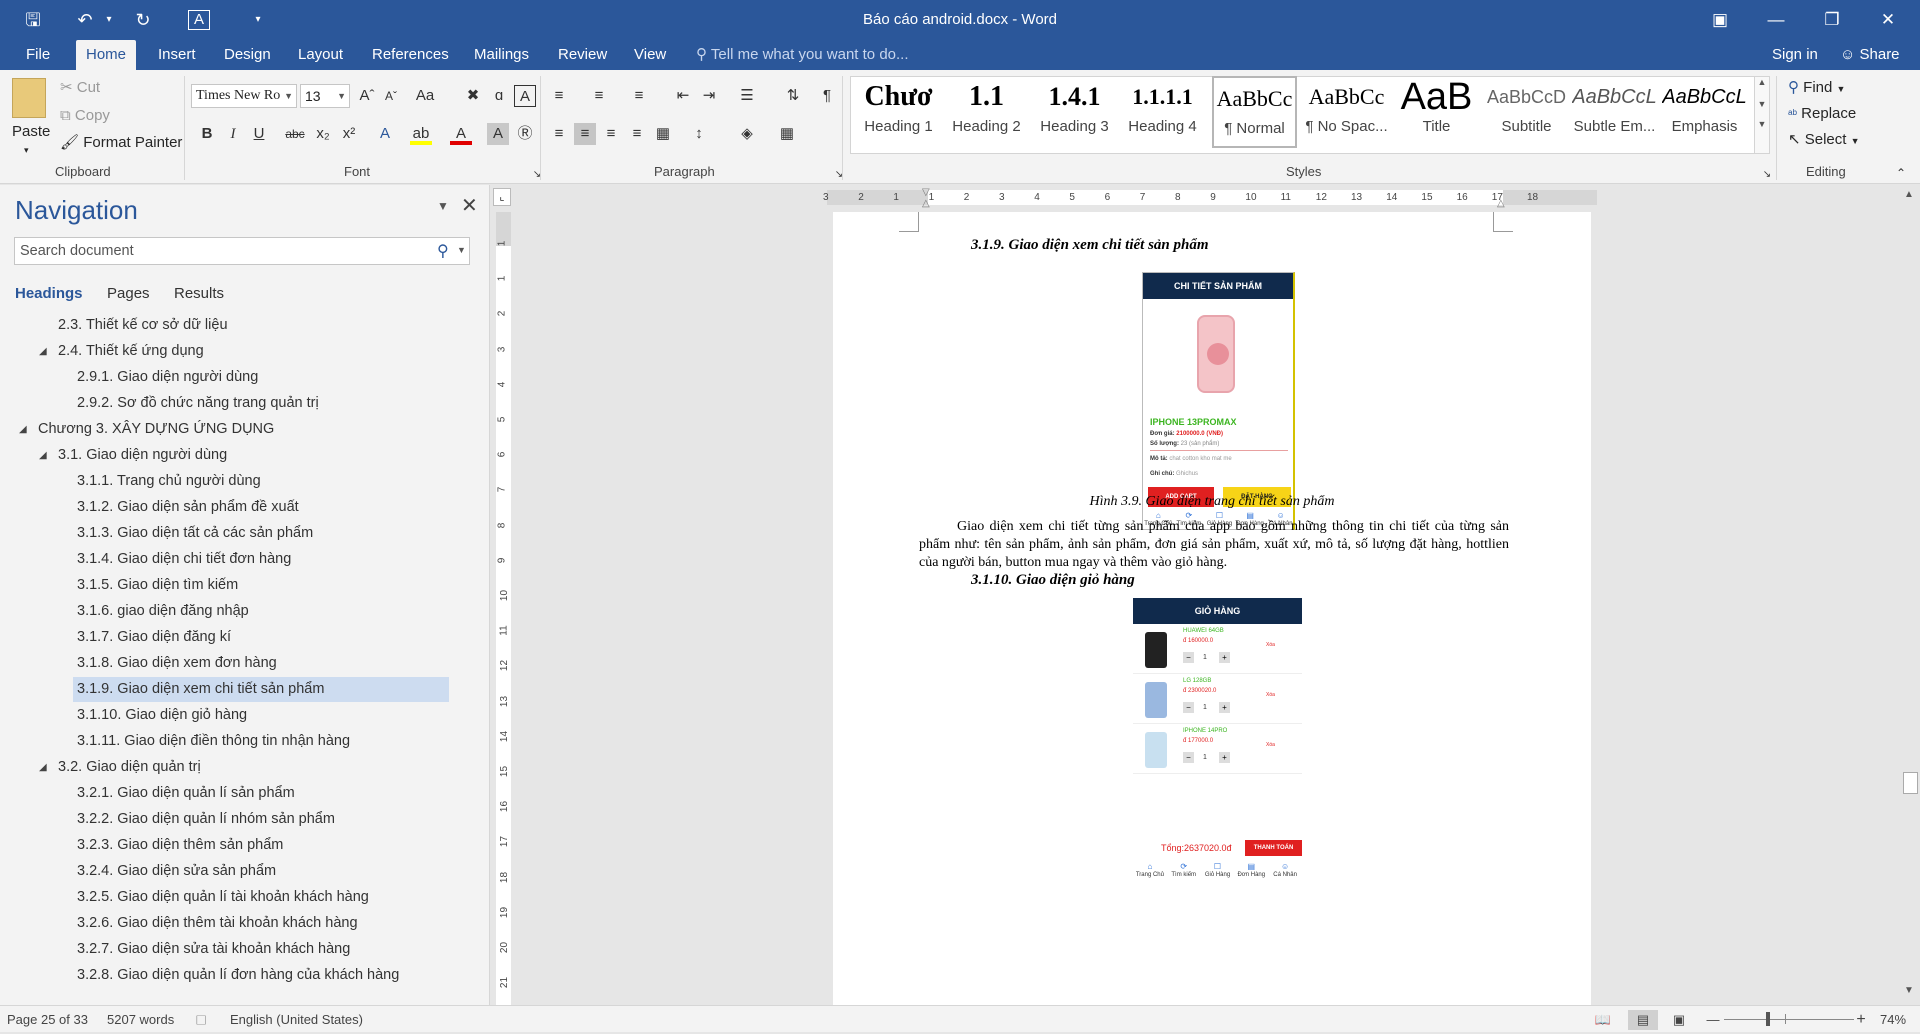 The image size is (1920, 1034). I want to click on language: English (United States), so click(296, 1019).